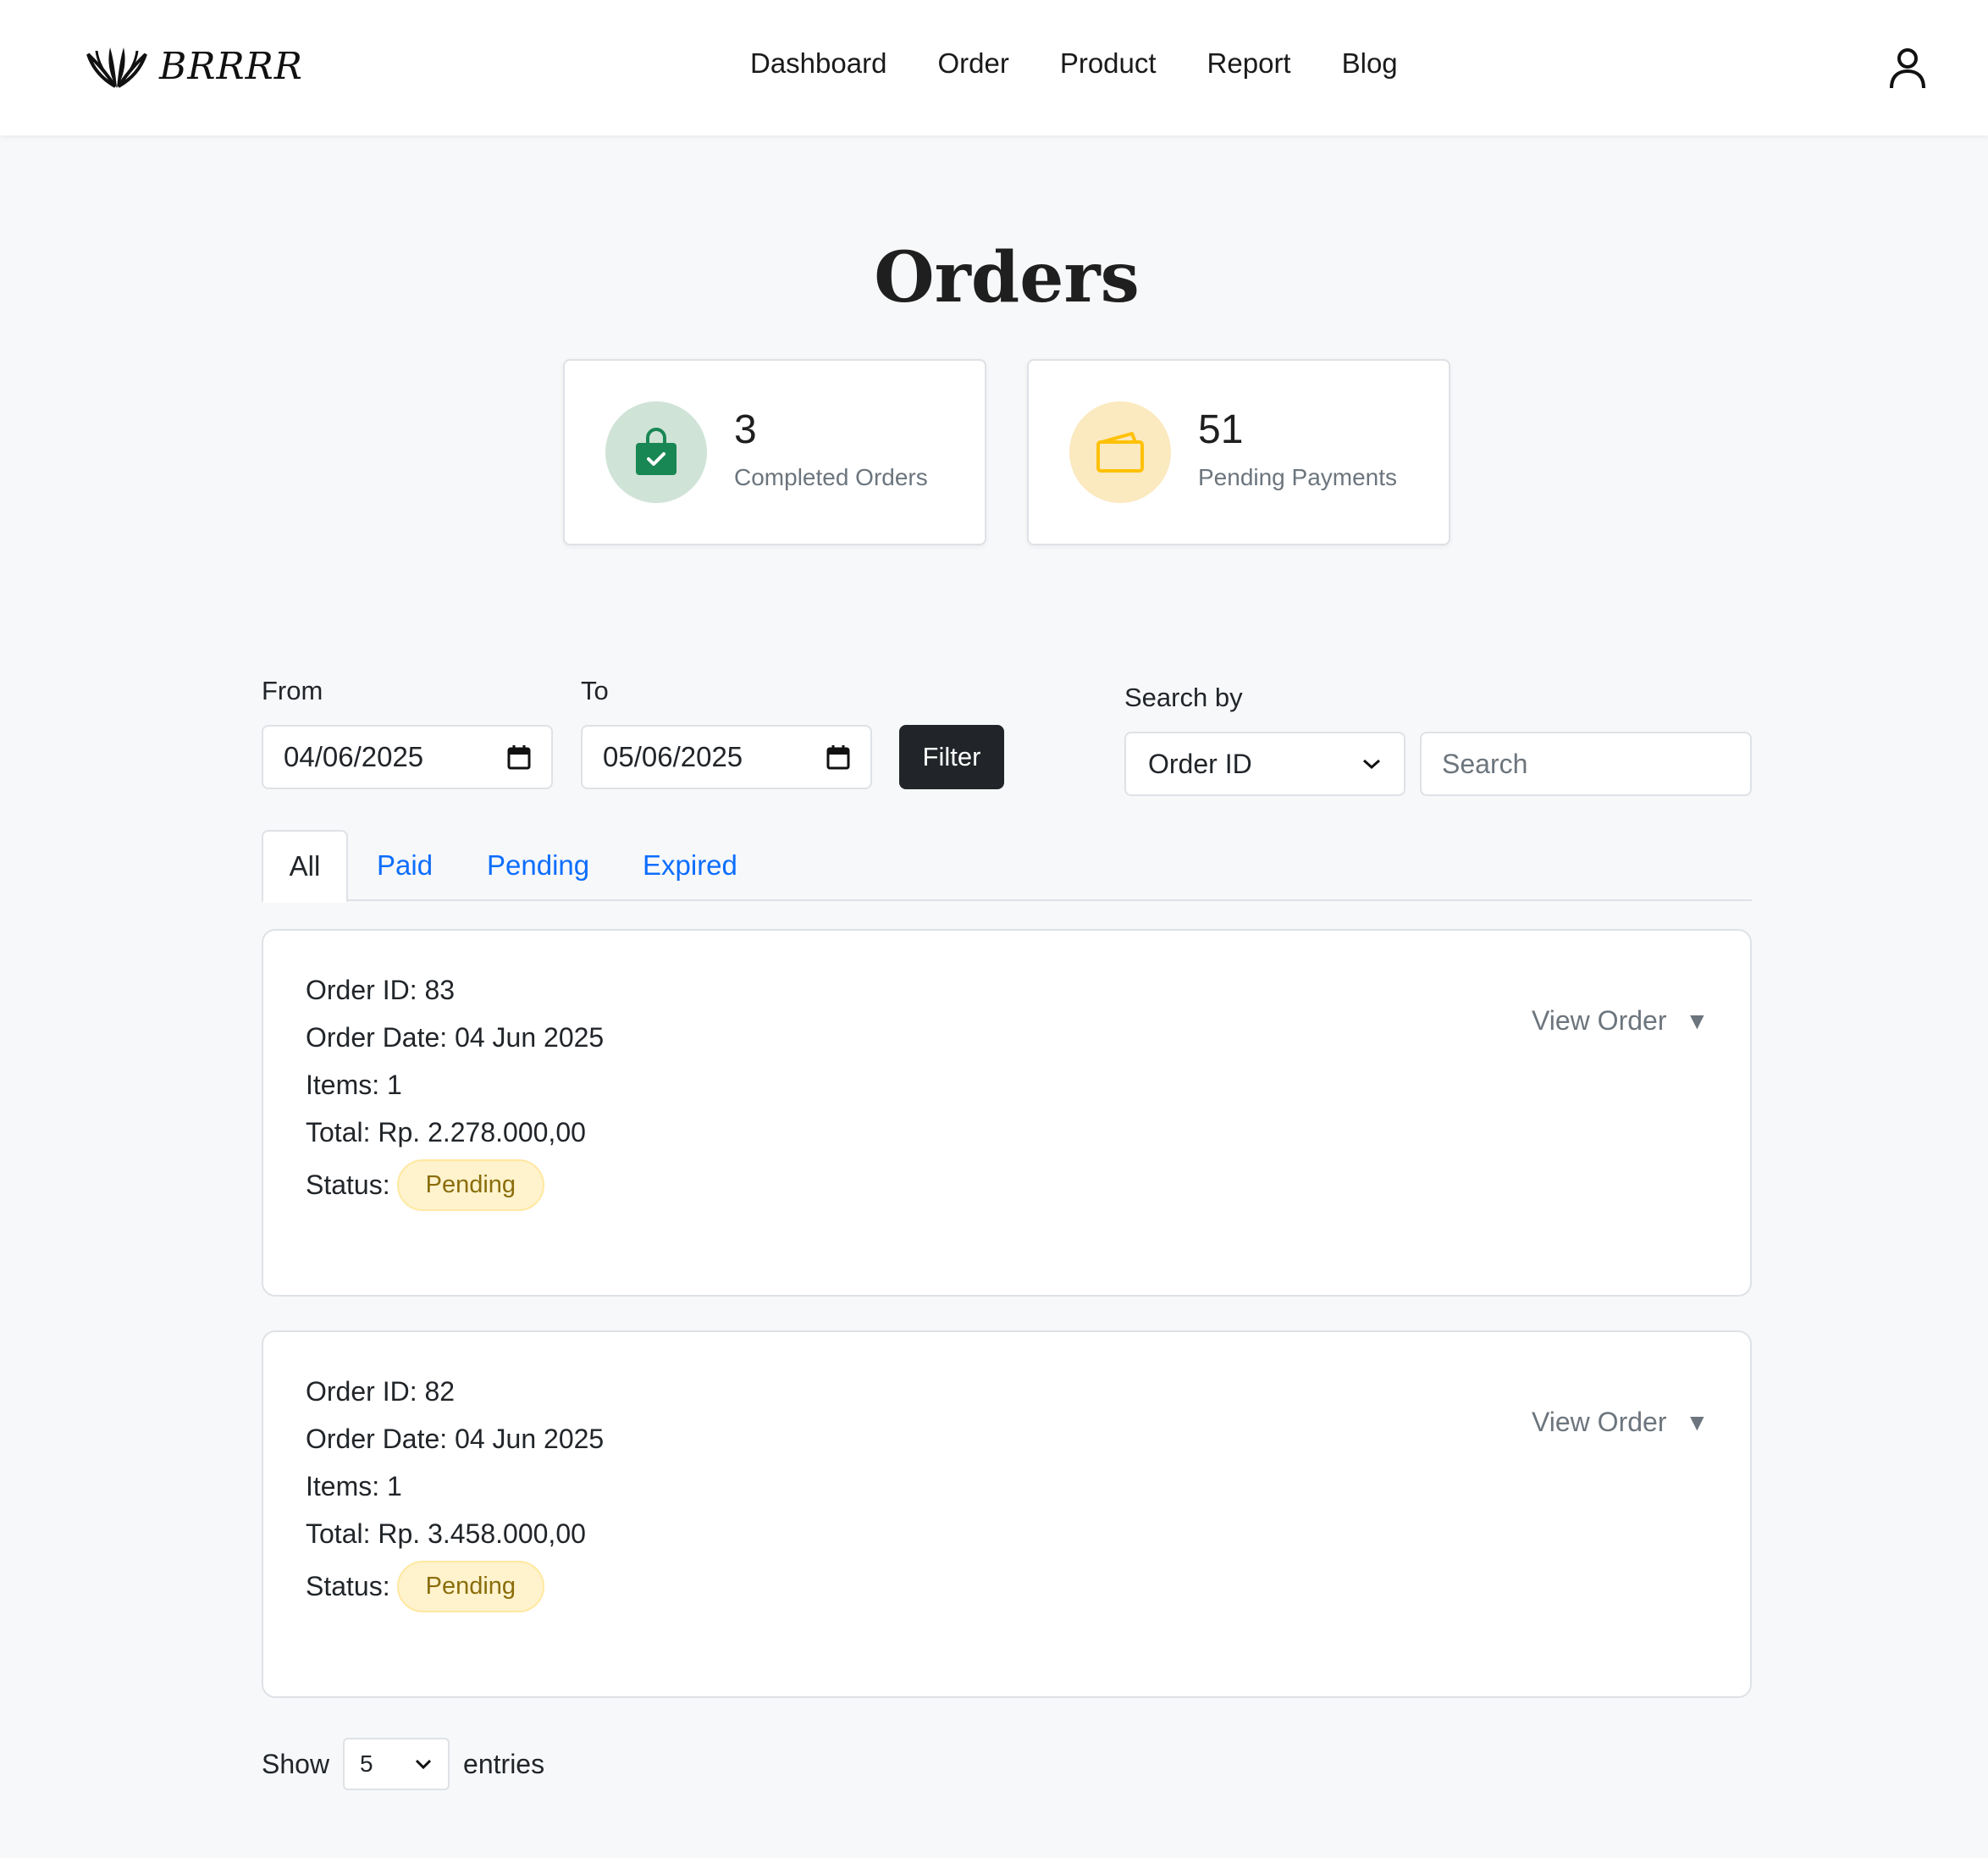 The width and height of the screenshot is (1988, 1858). I want to click on to-label: To, so click(595, 690).